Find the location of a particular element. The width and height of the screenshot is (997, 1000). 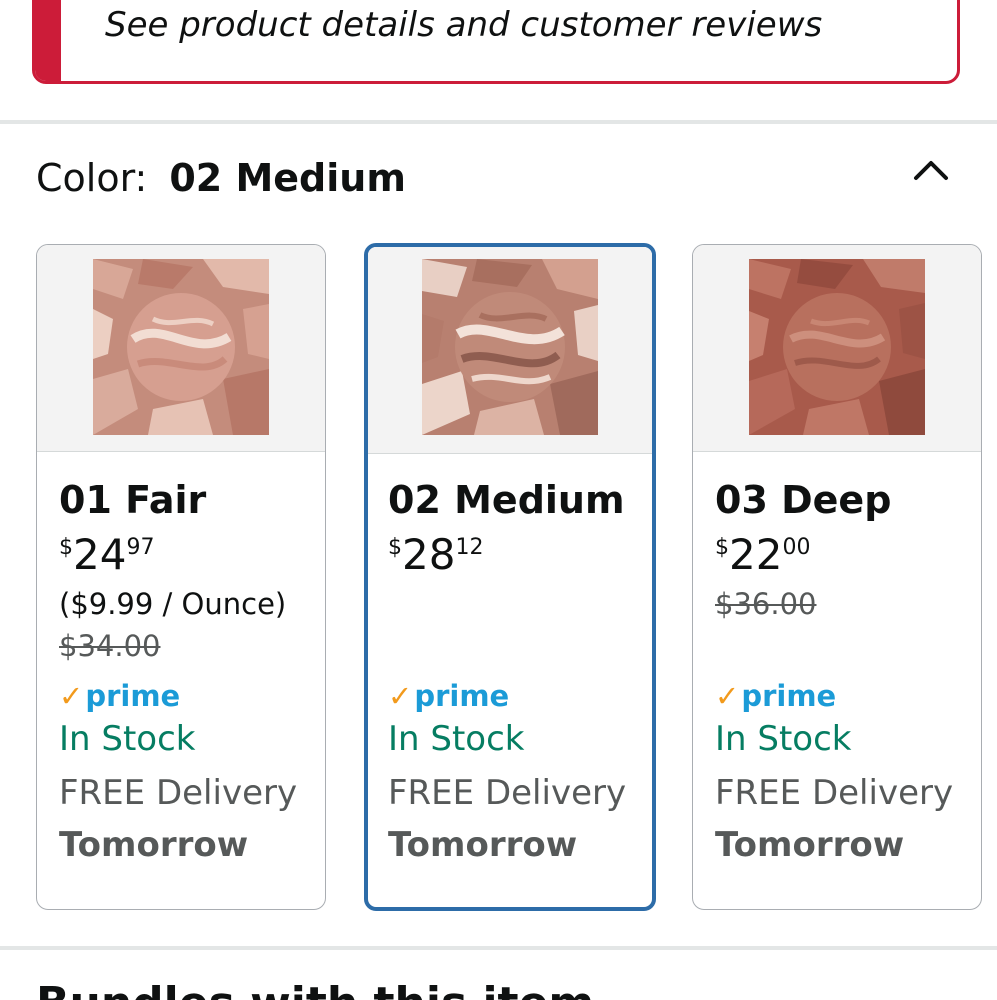

price-fraction: 00 is located at coordinates (796, 547).